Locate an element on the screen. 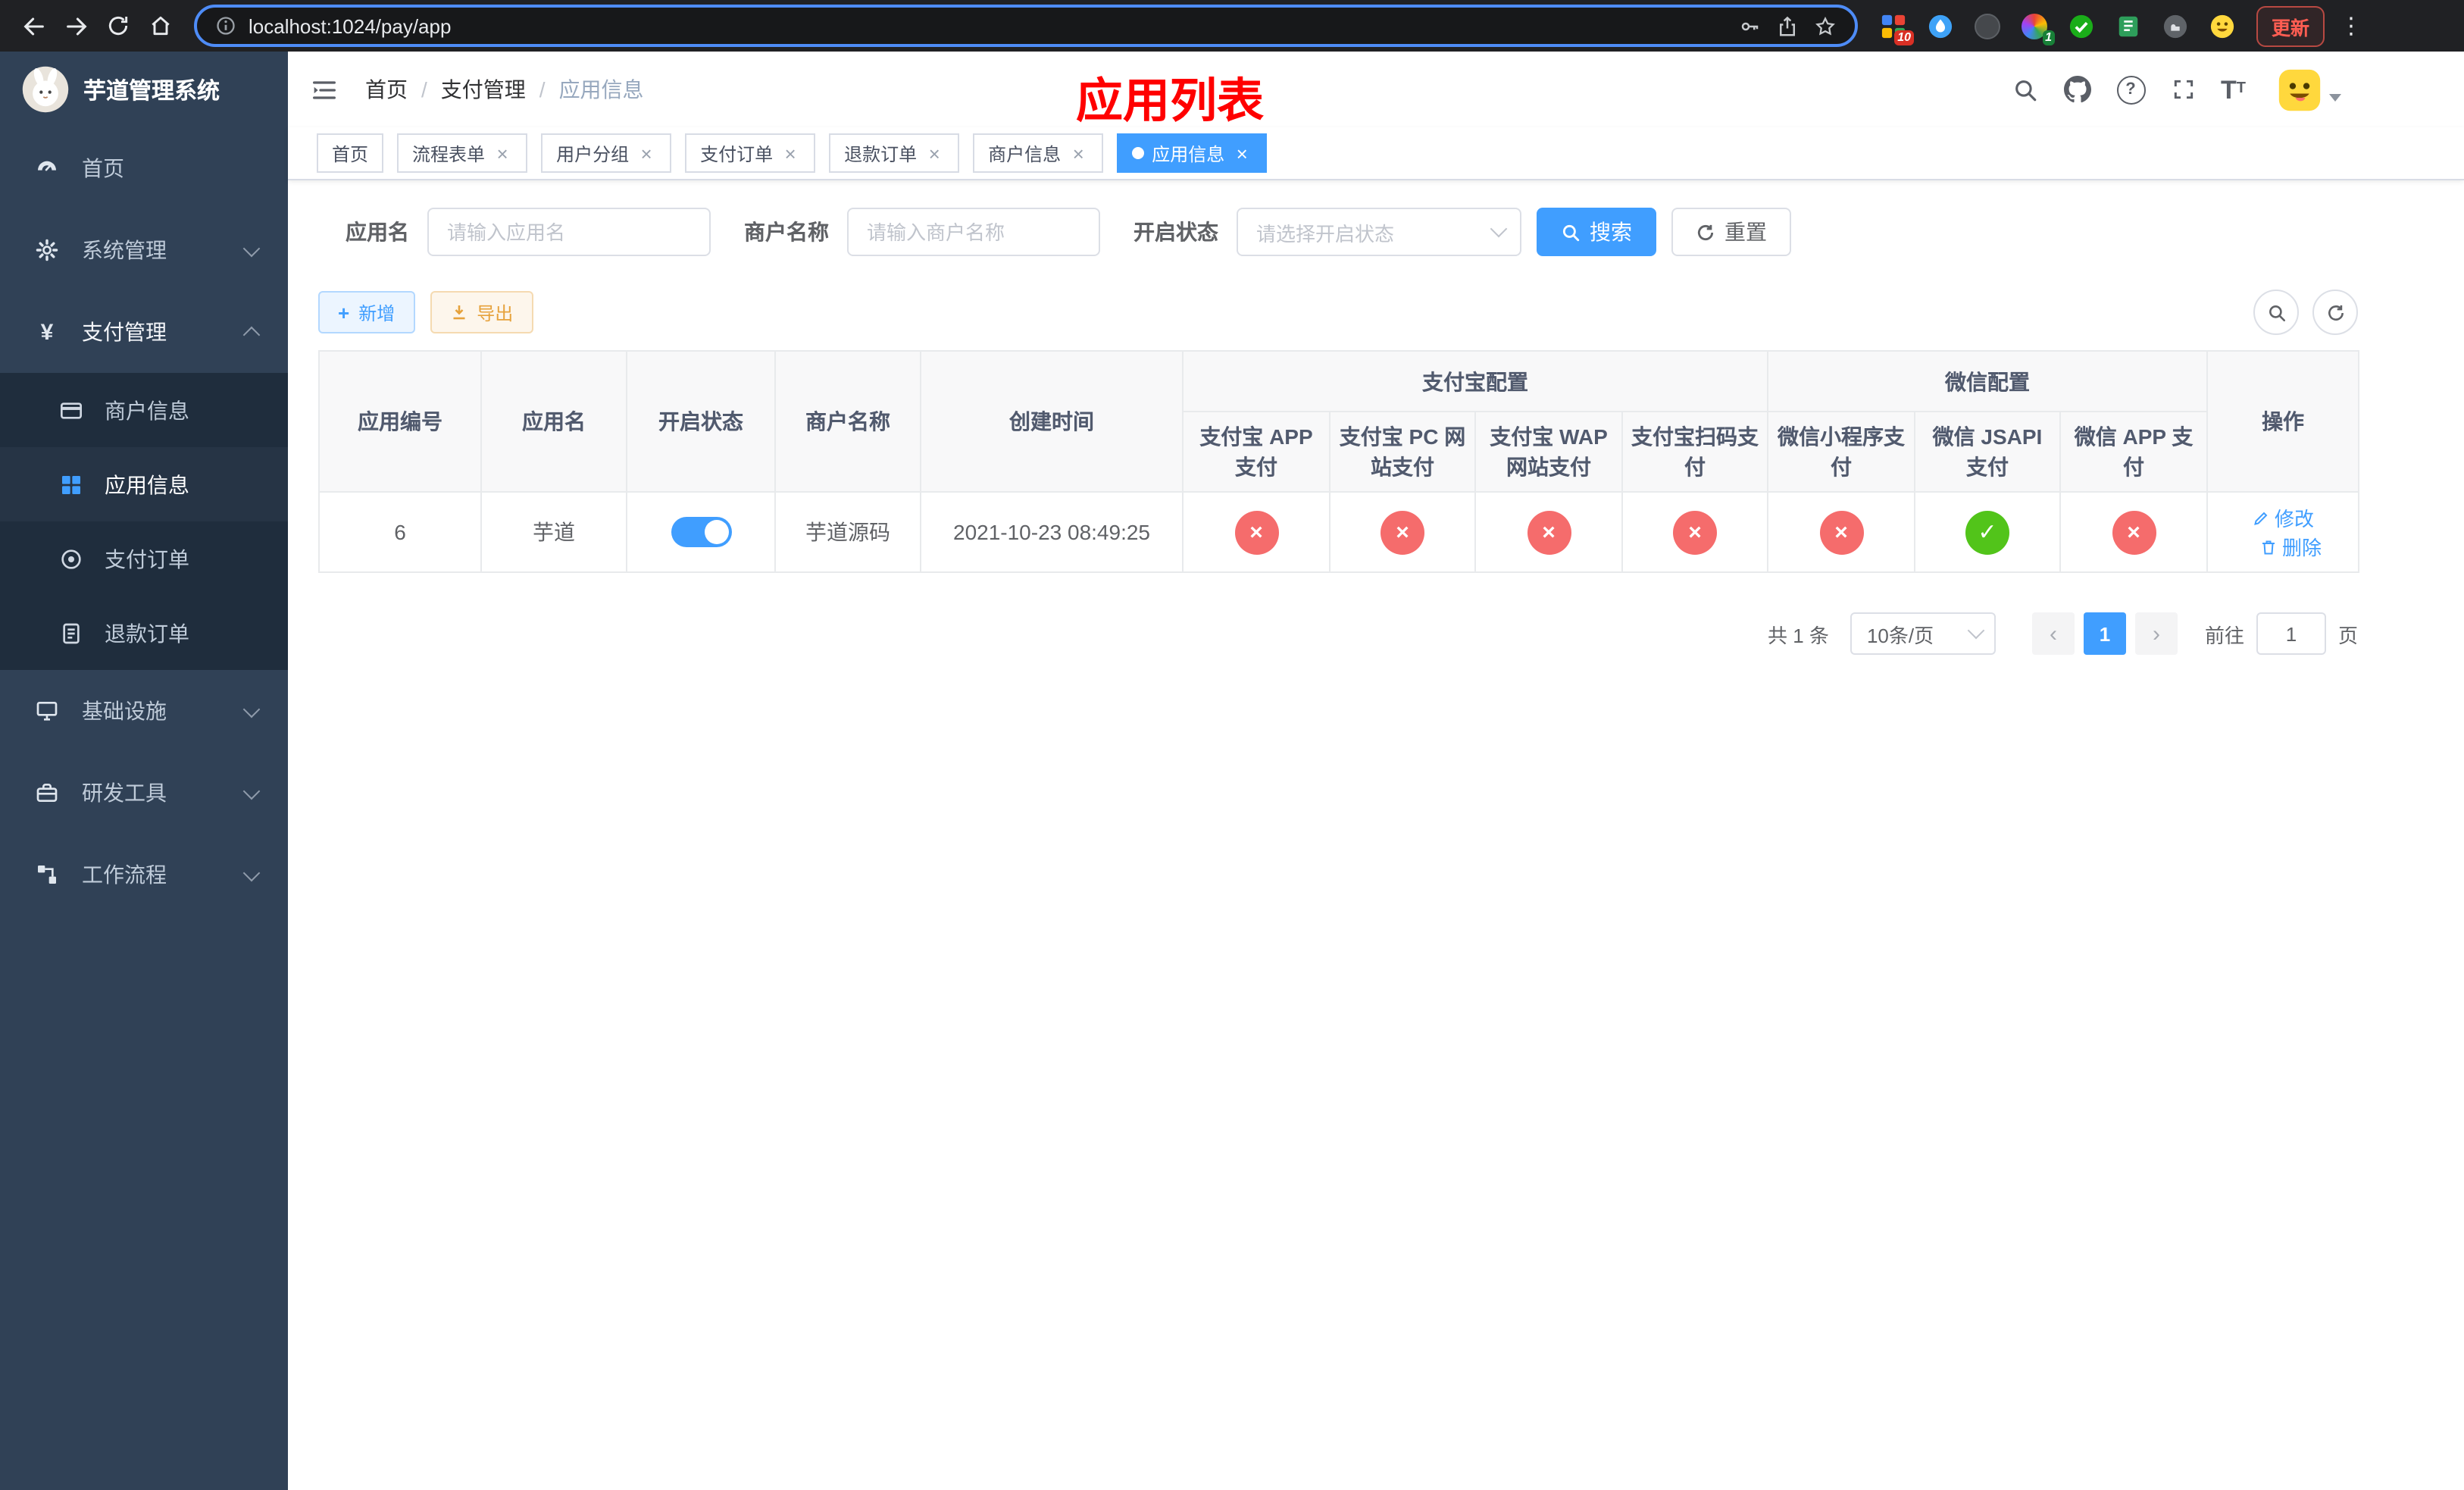  search-button: 搜索 is located at coordinates (1596, 232).